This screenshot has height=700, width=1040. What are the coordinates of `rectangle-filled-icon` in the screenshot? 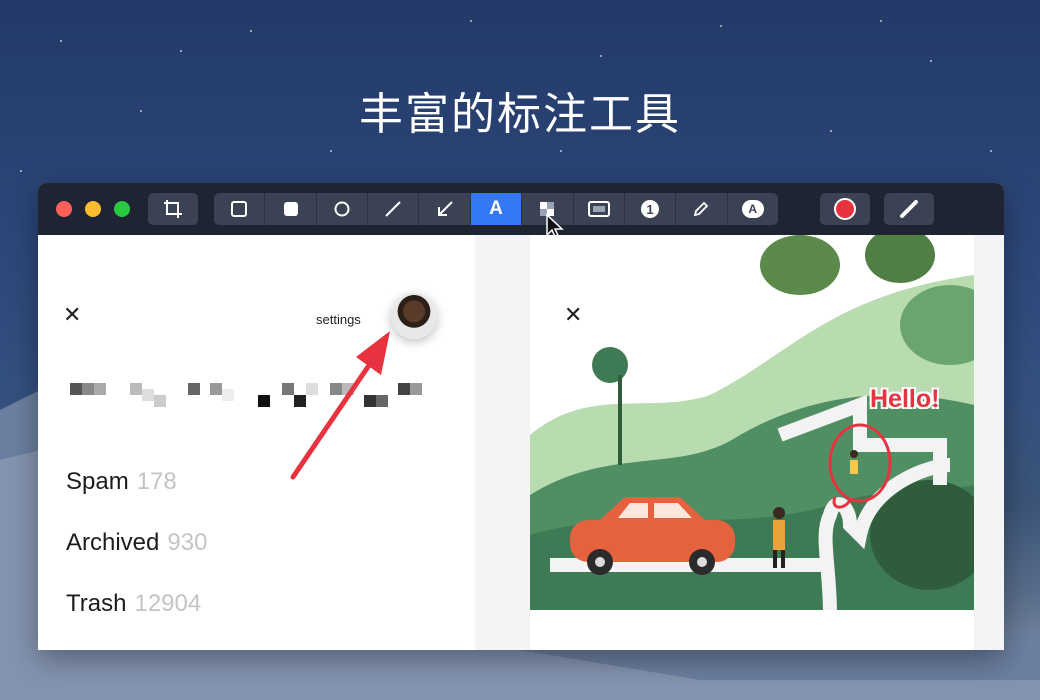 It's located at (290, 209).